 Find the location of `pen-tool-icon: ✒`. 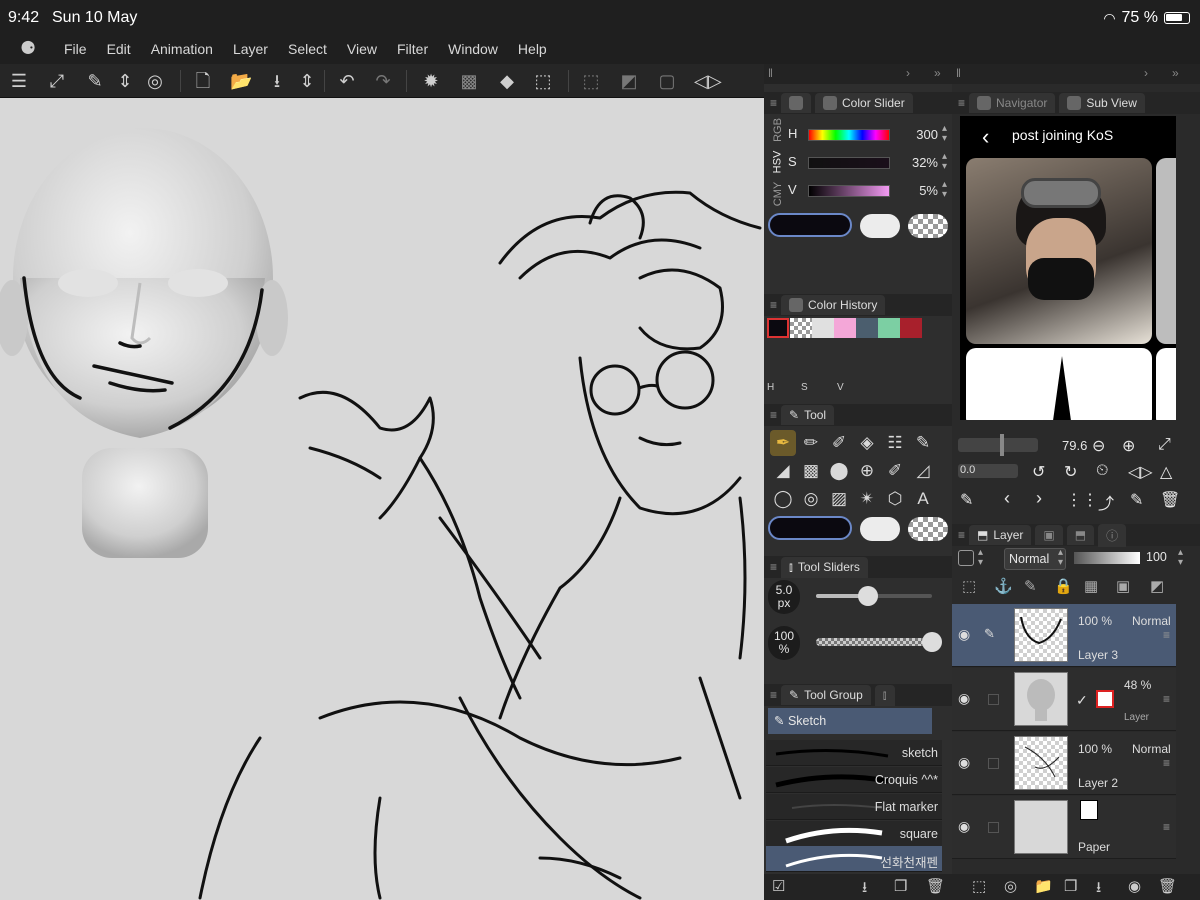

pen-tool-icon: ✒ is located at coordinates (783, 443).